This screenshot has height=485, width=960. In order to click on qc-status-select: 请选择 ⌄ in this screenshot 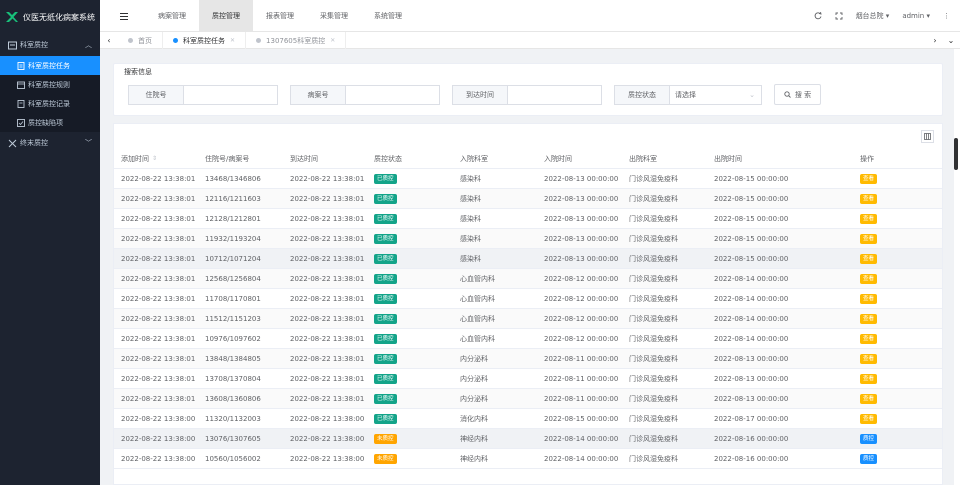, I will do `click(715, 95)`.